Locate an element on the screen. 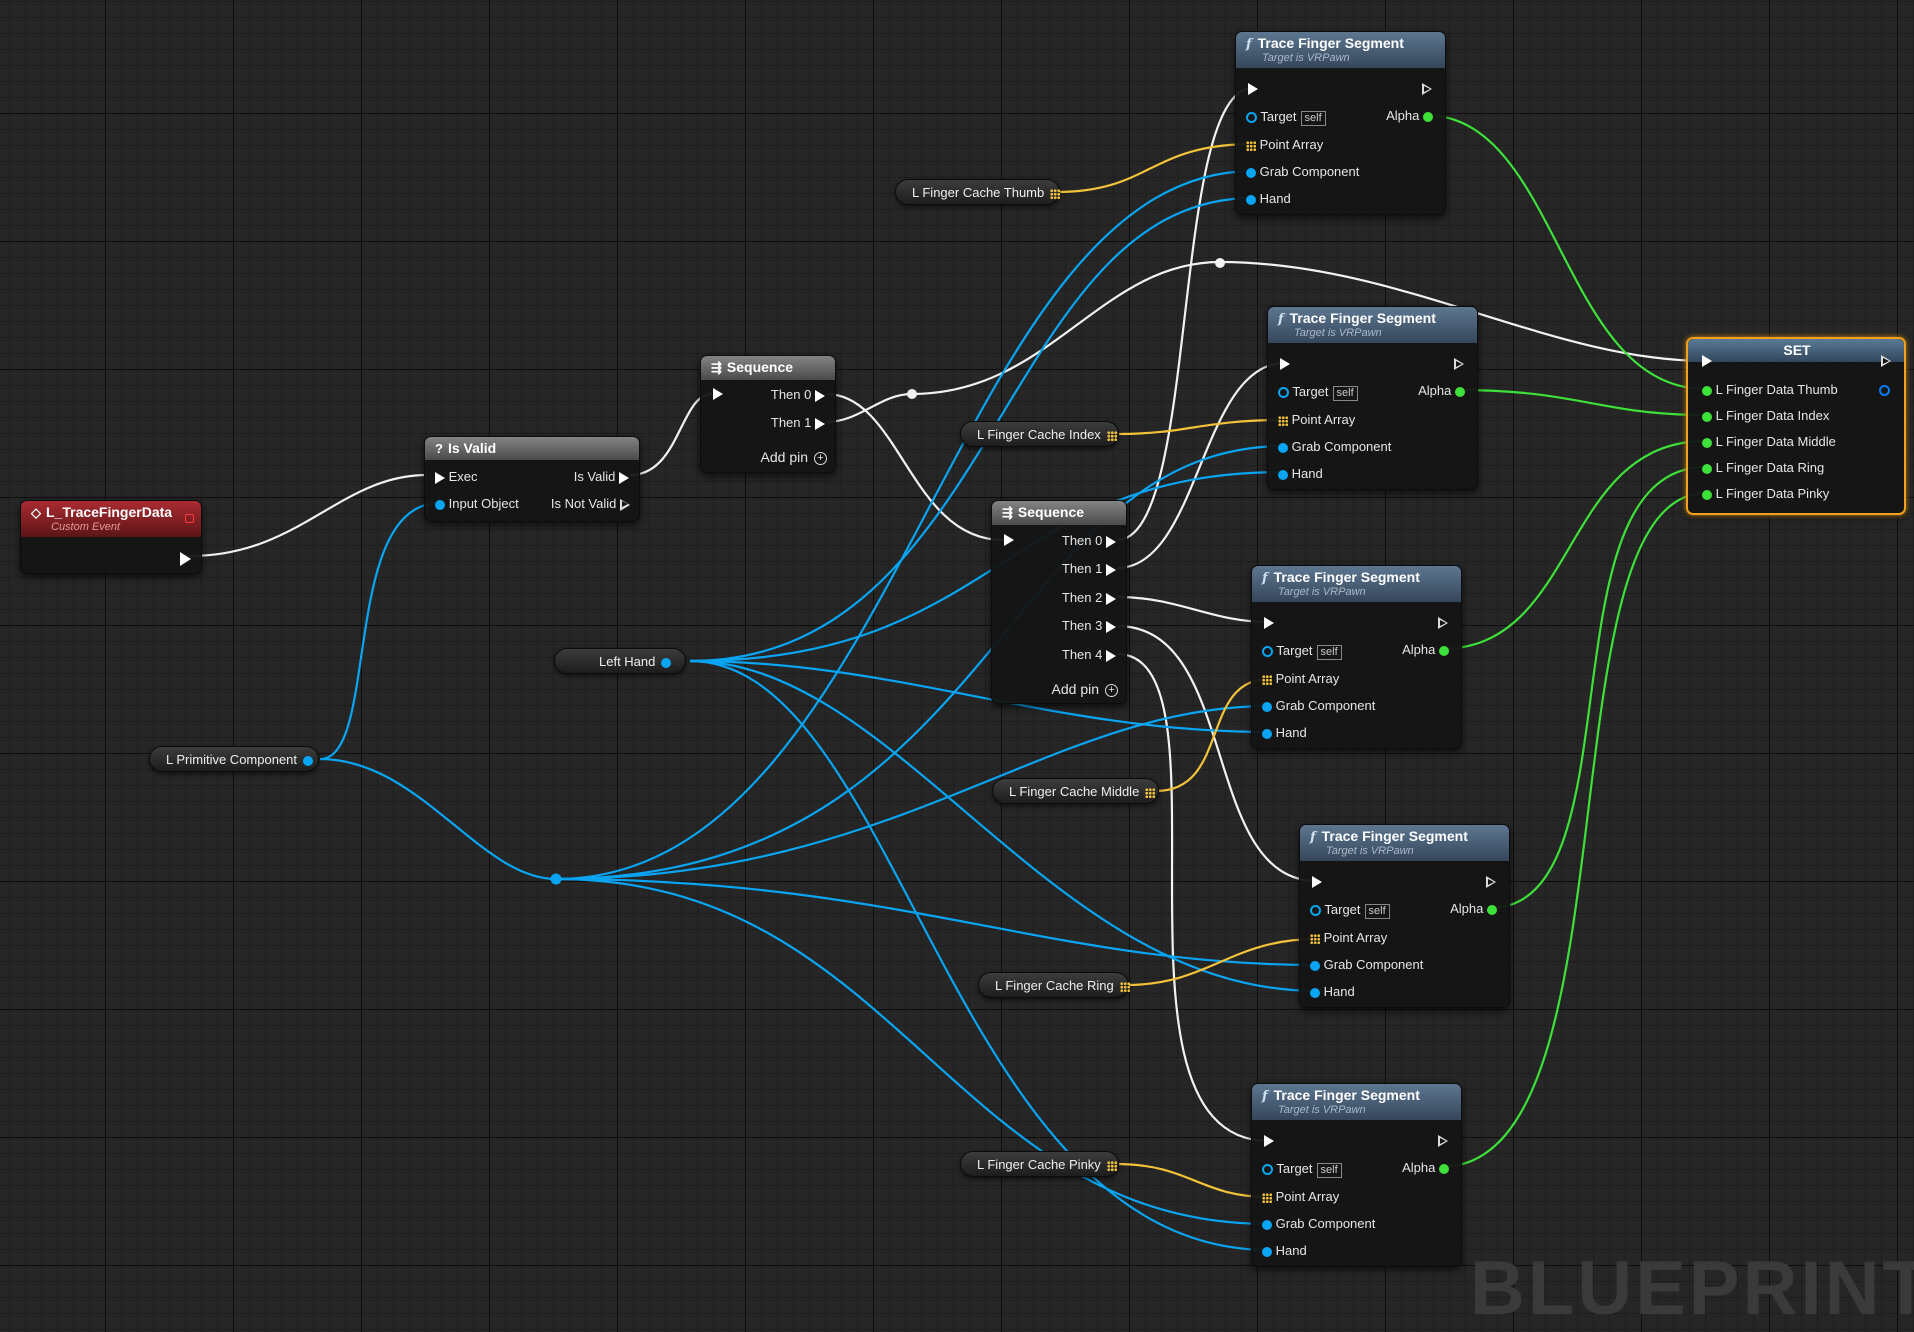 This screenshot has height=1332, width=1914. sequence-2-then2-pin is located at coordinates (1111, 598).